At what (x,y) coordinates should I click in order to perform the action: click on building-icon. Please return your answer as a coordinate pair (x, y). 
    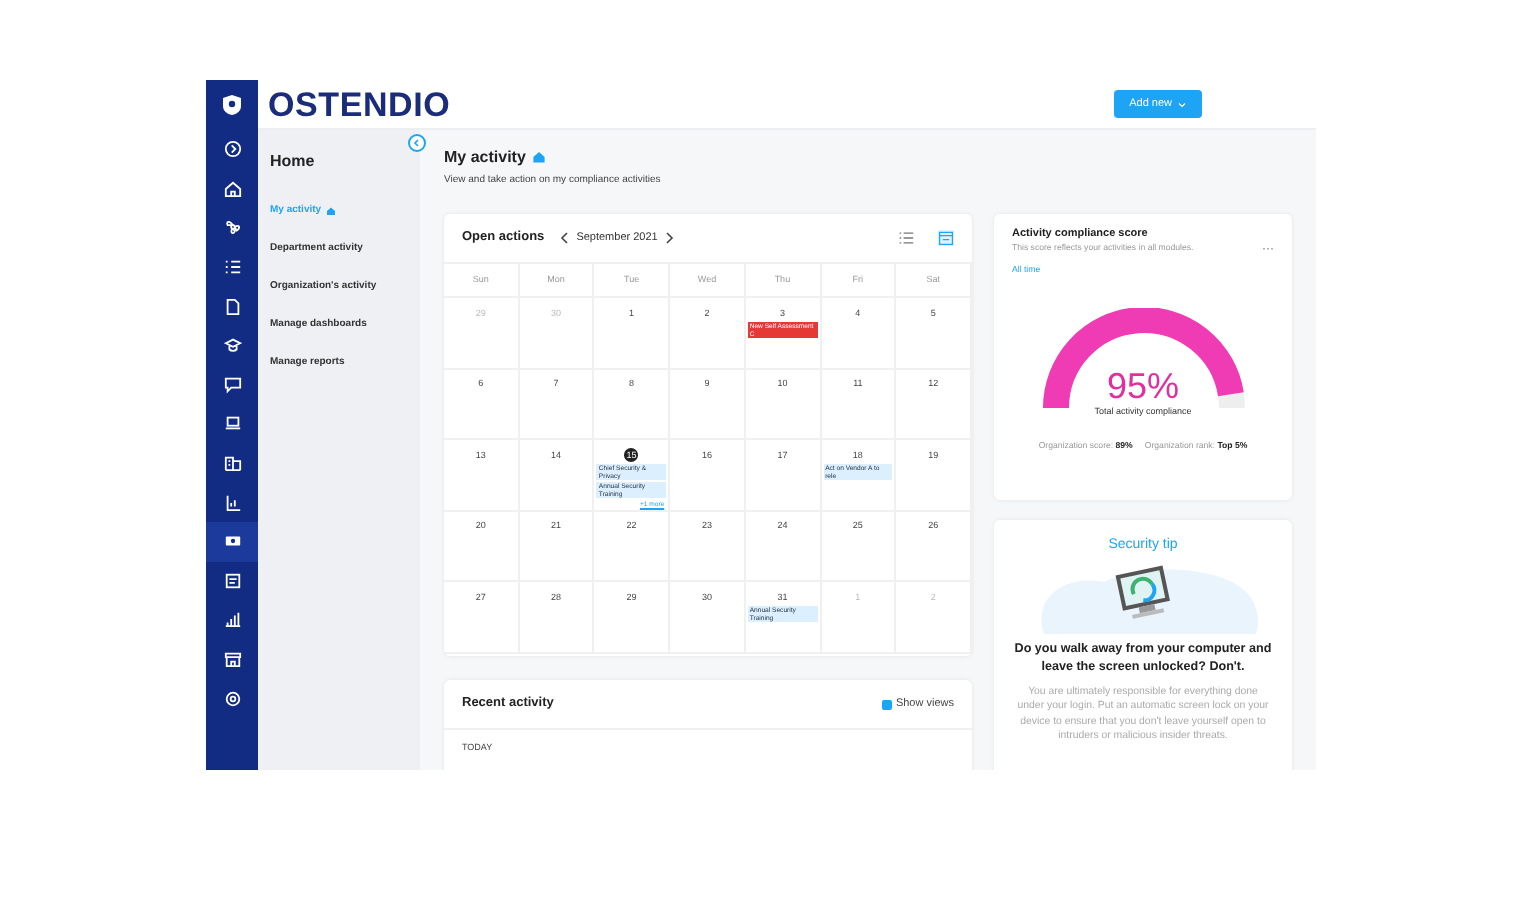
    Looking at the image, I should click on (232, 463).